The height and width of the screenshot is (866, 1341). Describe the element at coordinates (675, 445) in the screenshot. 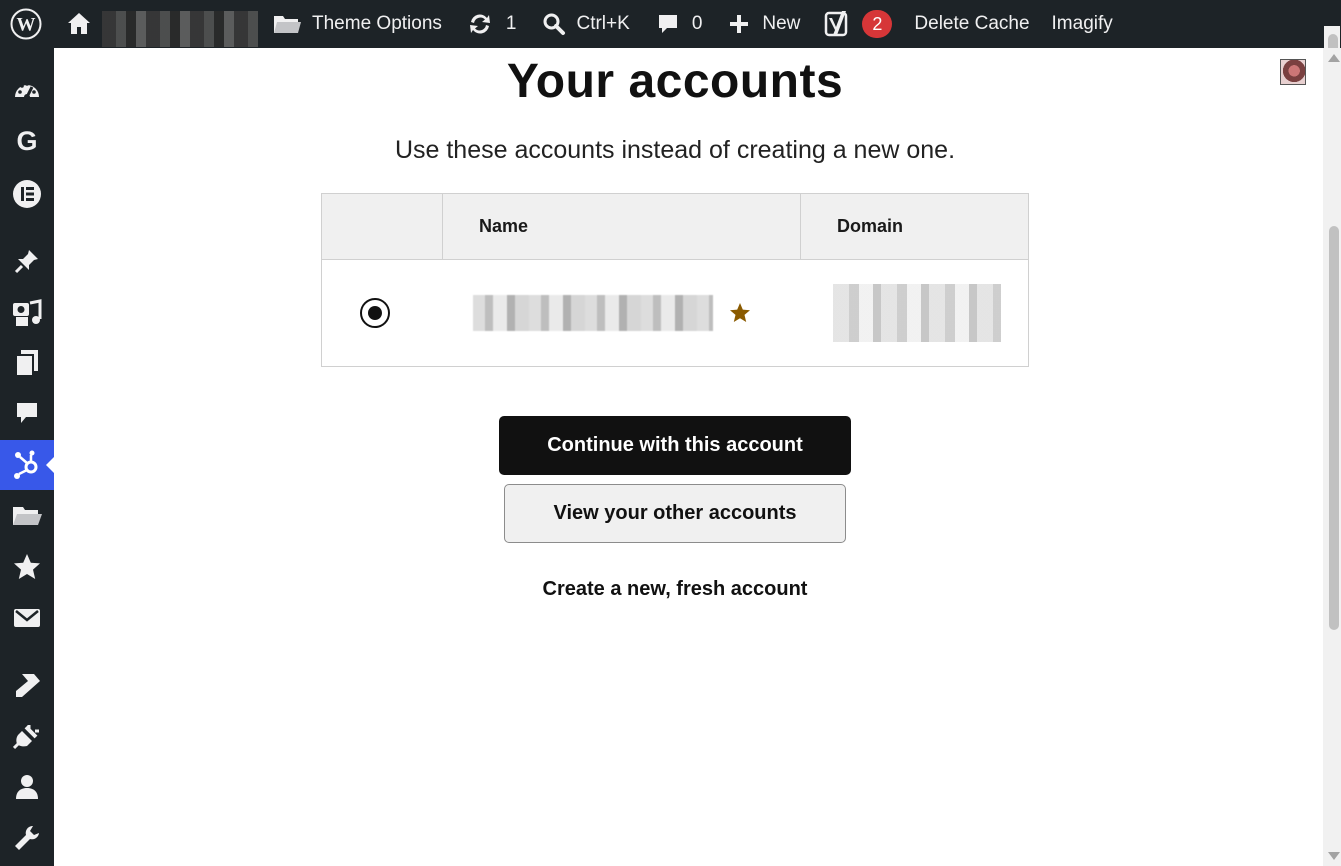

I see `continue-with-account-button: Continue with this account` at that location.